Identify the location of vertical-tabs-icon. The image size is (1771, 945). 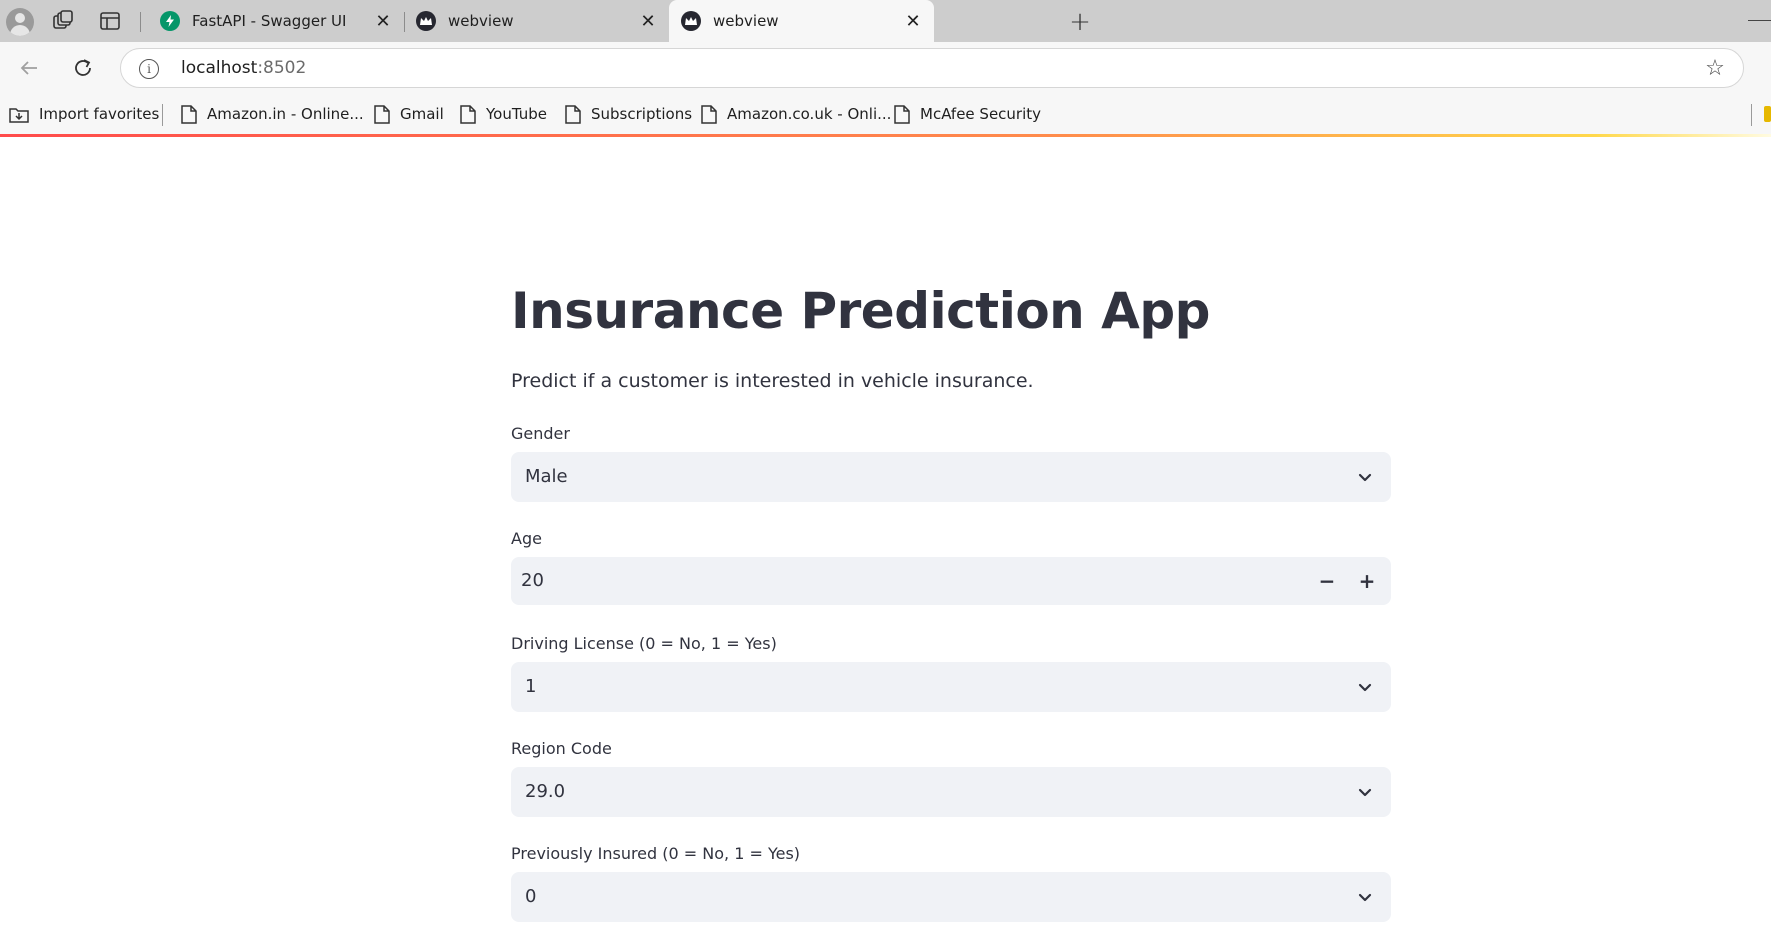
(110, 21).